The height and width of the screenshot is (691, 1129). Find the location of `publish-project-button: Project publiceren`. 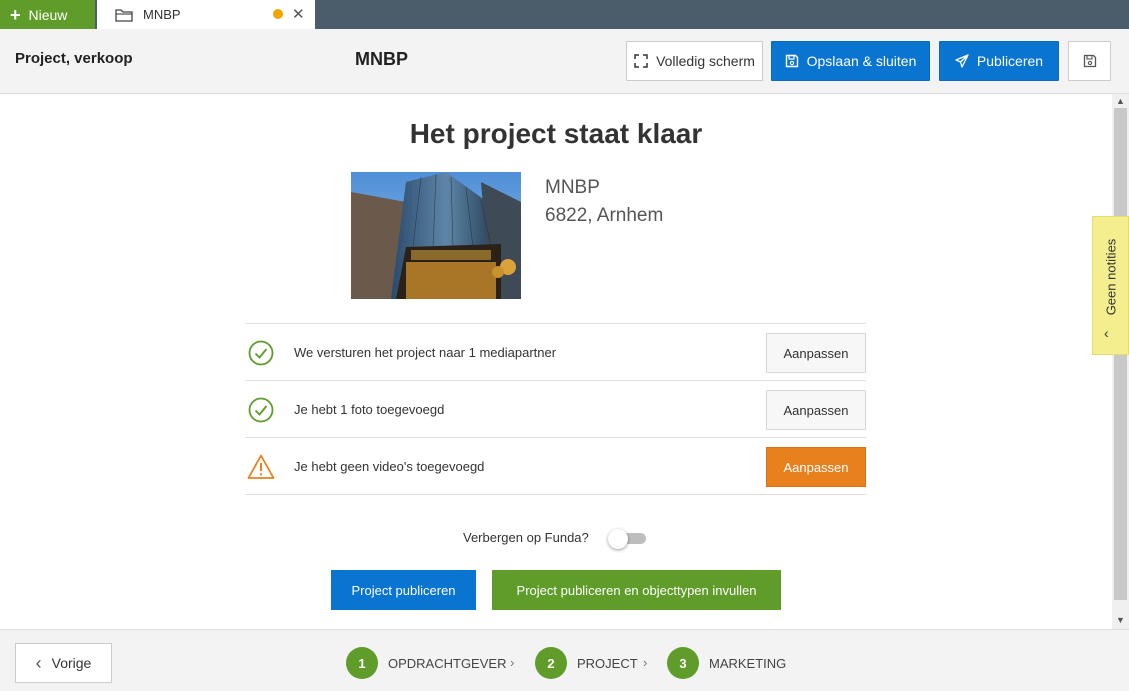

publish-project-button: Project publiceren is located at coordinates (403, 590).